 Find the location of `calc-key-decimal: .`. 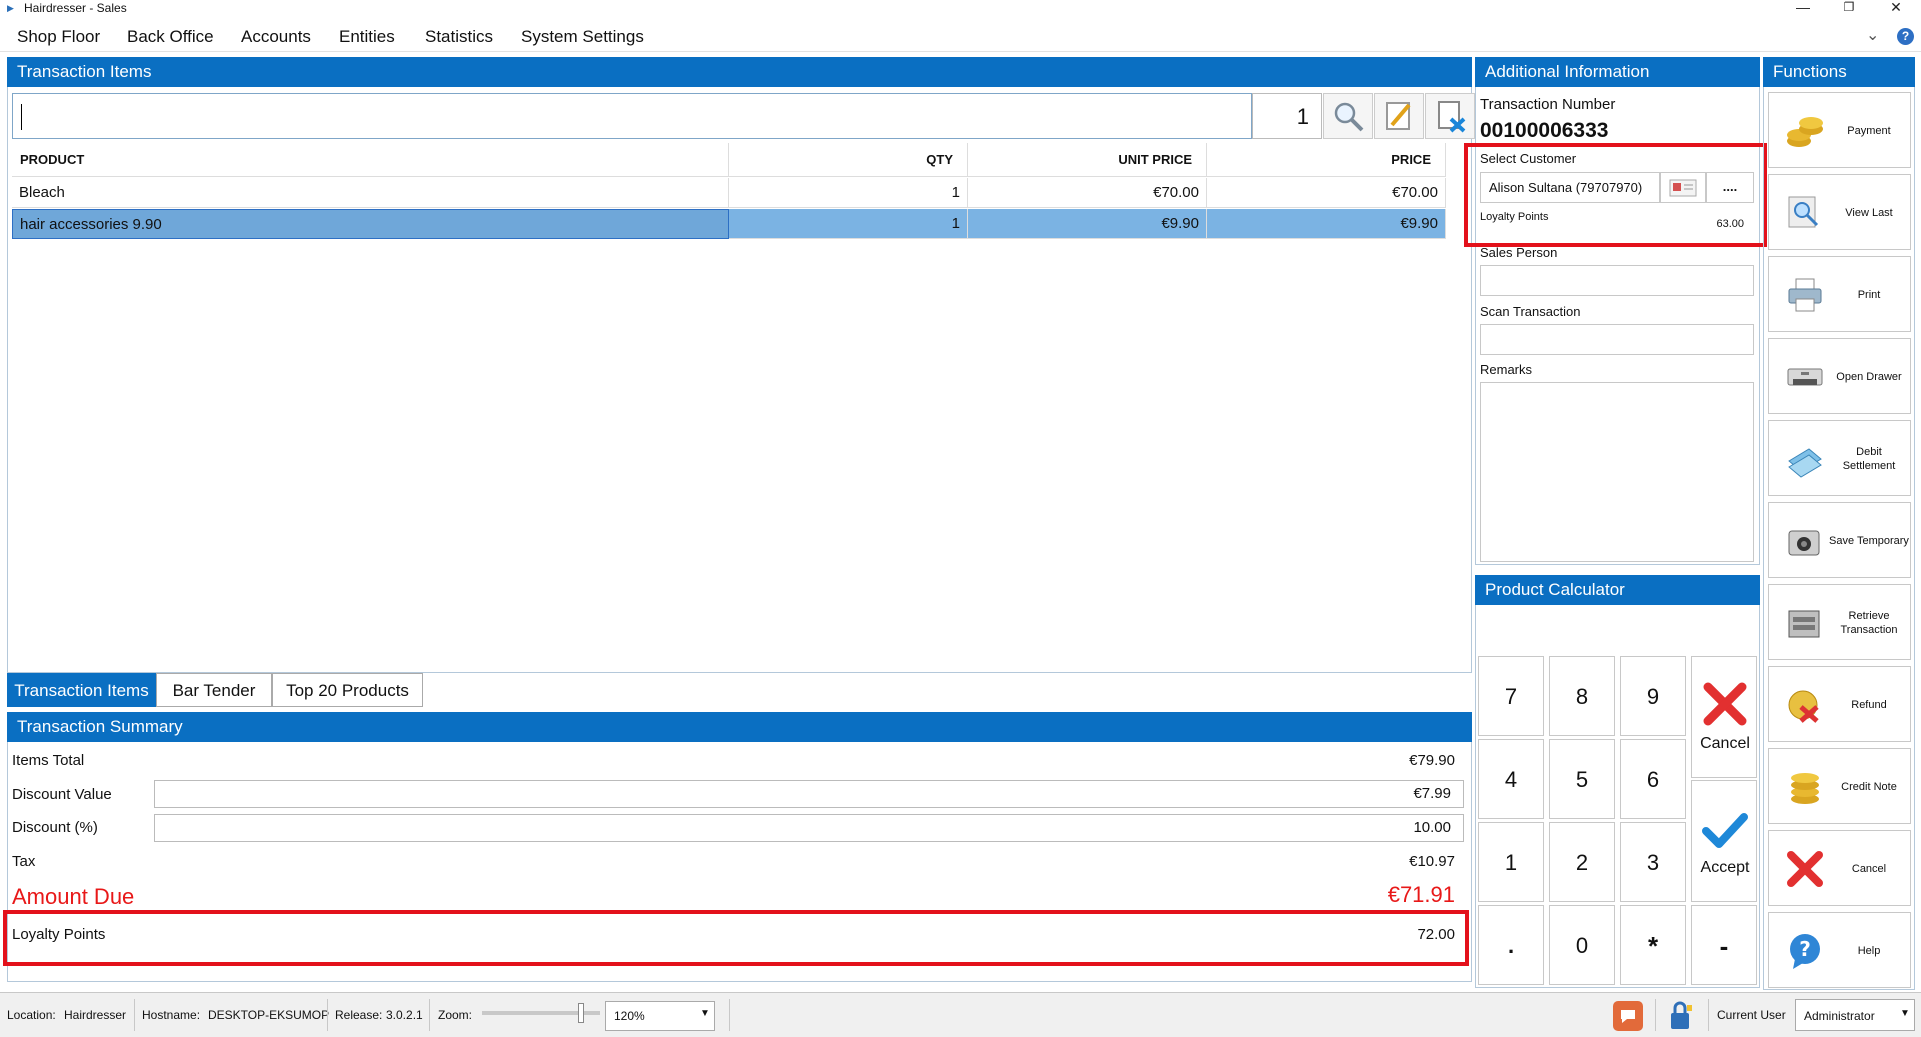

calc-key-decimal: . is located at coordinates (1511, 945).